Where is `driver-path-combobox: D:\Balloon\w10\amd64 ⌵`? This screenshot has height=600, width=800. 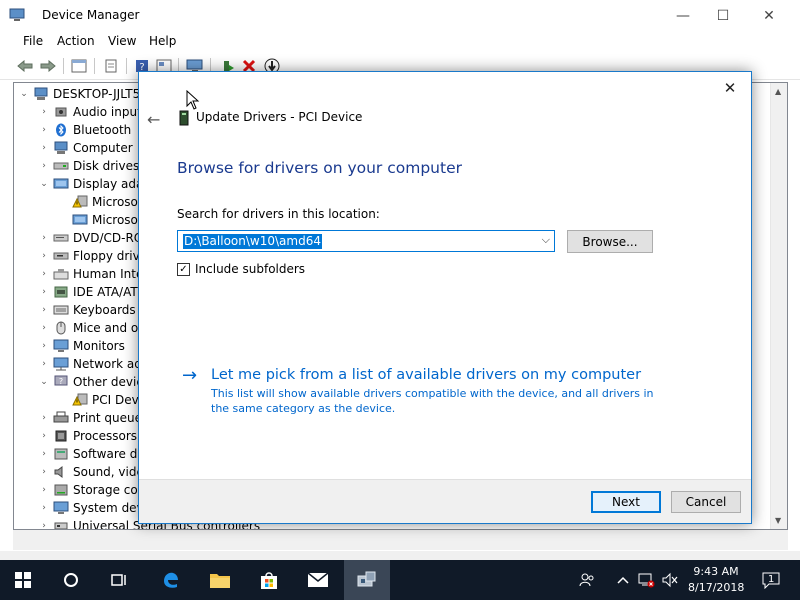
driver-path-combobox: D:\Balloon\w10\amd64 ⌵ is located at coordinates (366, 241).